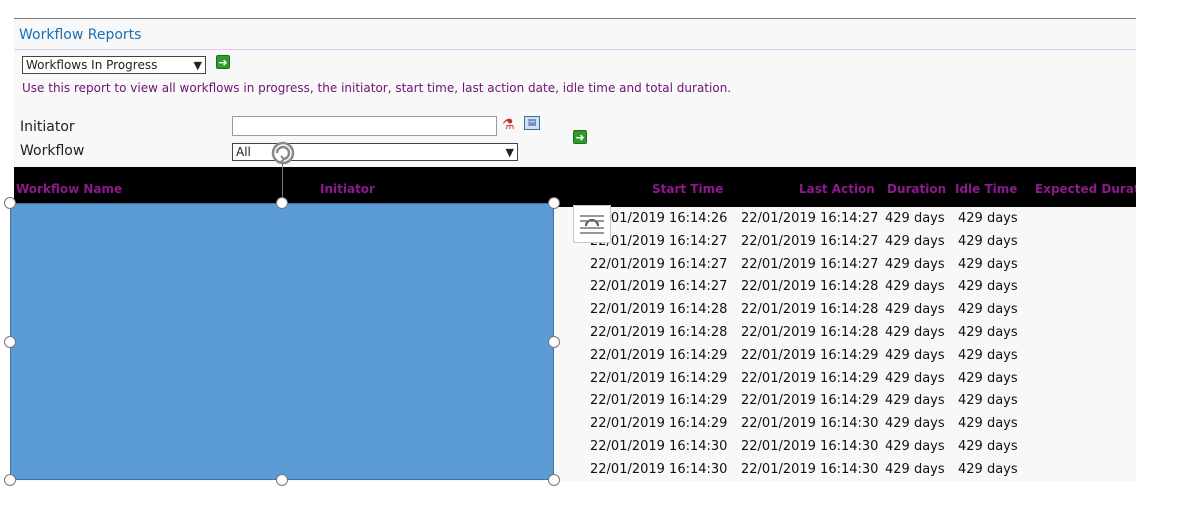 The image size is (1189, 515). What do you see at coordinates (554, 342) in the screenshot?
I see `resize-handle-right` at bounding box center [554, 342].